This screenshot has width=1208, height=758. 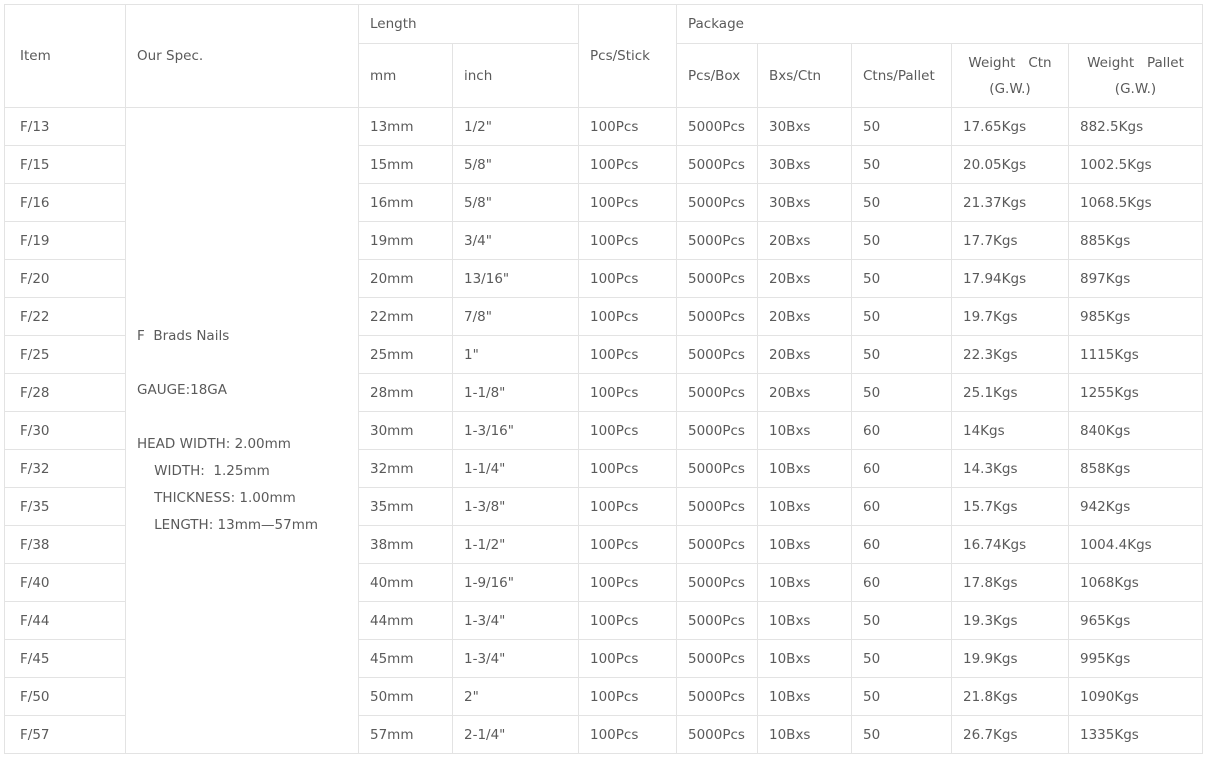 I want to click on cell-wctn: 26.7Kgs, so click(x=1010, y=734).